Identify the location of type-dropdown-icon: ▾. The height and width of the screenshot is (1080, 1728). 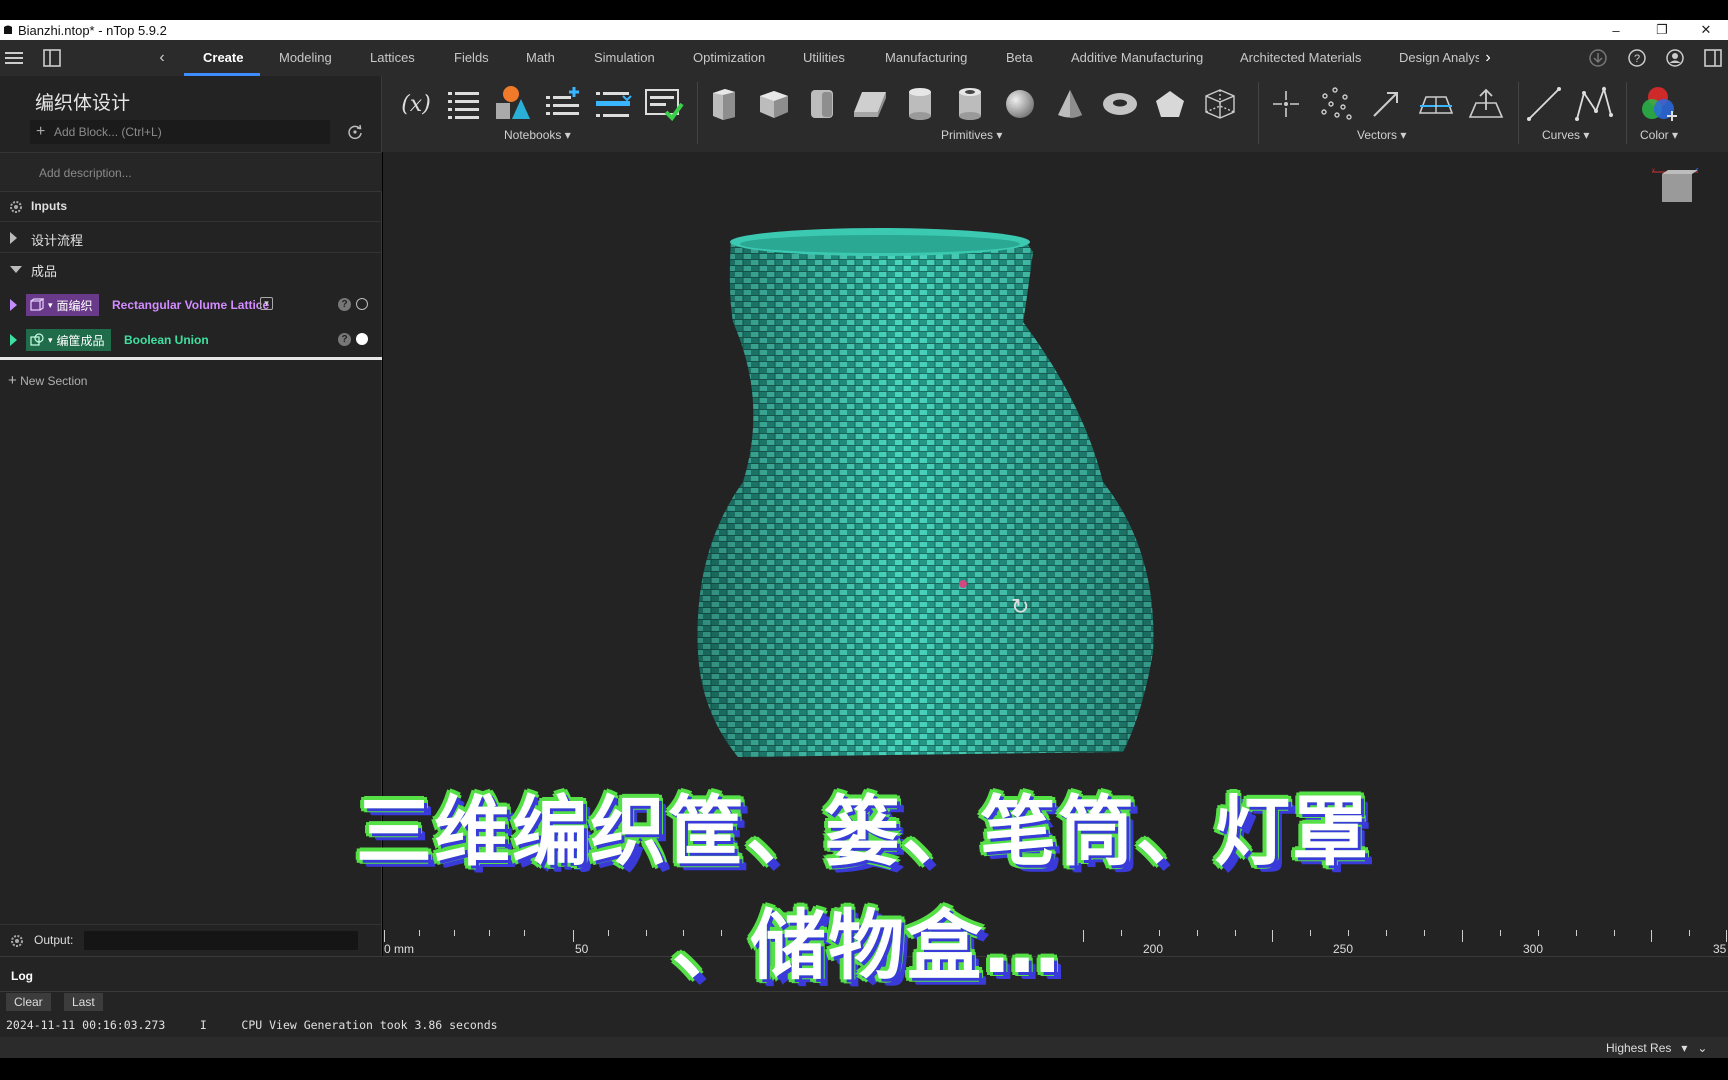
(266, 303).